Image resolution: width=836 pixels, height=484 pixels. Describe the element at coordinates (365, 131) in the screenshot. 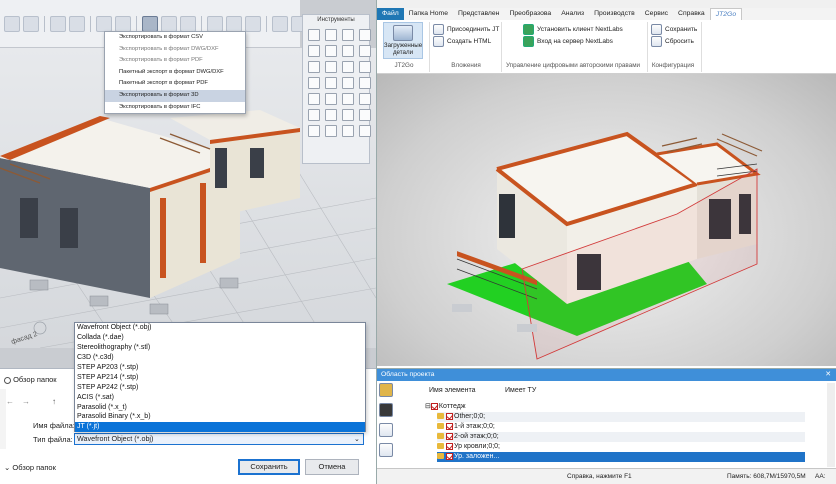

I see `text-tool-icon` at that location.